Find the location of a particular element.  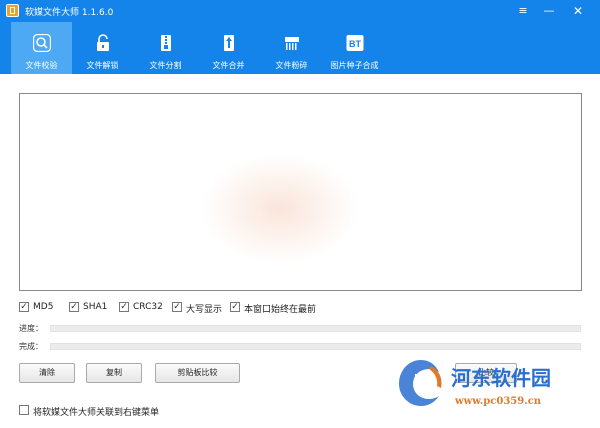

bt-badge-text: BT is located at coordinates (355, 44).